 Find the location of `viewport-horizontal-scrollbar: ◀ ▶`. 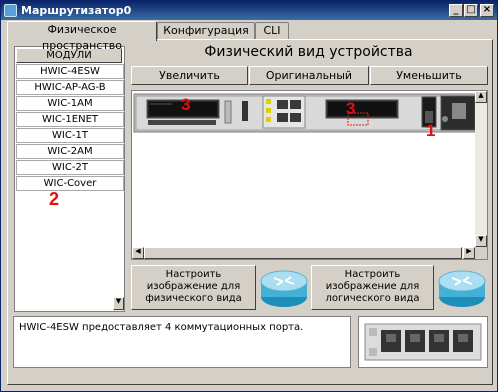

viewport-horizontal-scrollbar: ◀ ▶ is located at coordinates (303, 253).